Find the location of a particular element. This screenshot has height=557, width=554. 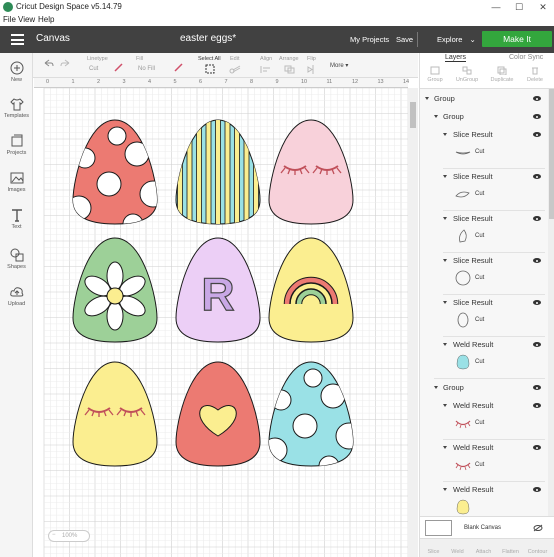

header-divider is located at coordinates (417, 39).